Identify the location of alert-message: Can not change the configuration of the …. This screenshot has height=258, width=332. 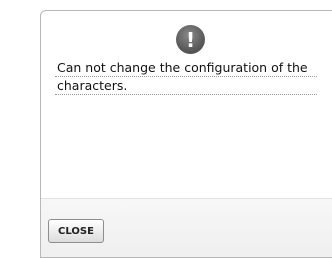
(186, 77).